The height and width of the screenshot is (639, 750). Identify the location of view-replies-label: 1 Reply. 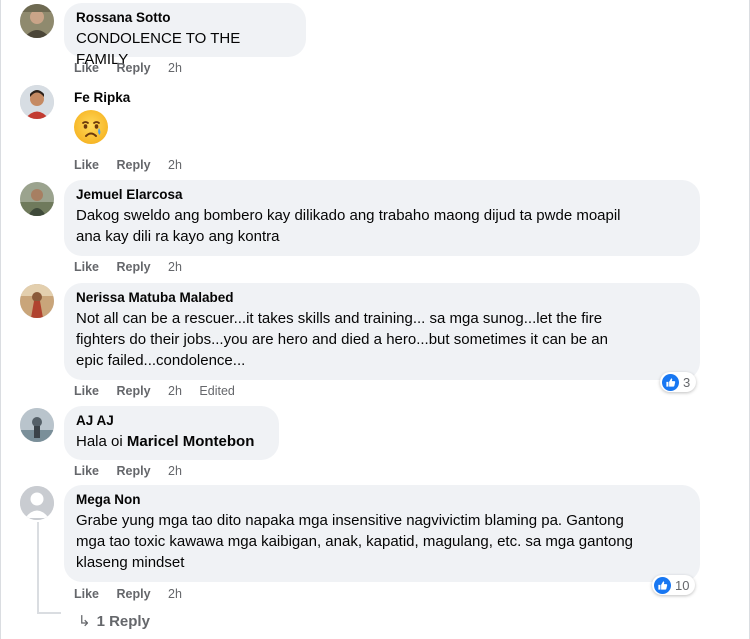
(123, 621).